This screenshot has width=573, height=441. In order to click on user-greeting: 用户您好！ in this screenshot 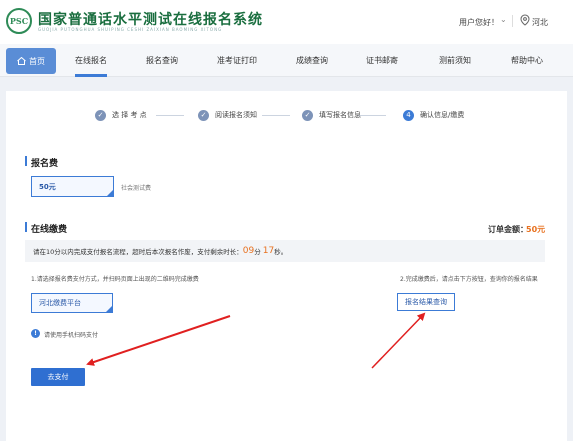, I will do `click(479, 22)`.